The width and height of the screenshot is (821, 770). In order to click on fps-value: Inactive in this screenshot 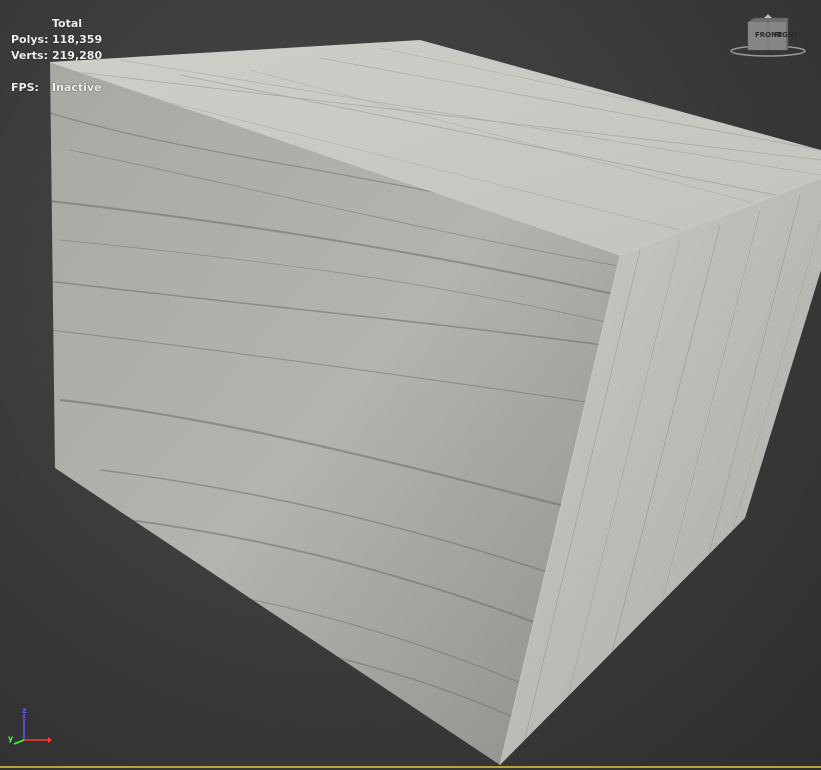, I will do `click(77, 87)`.